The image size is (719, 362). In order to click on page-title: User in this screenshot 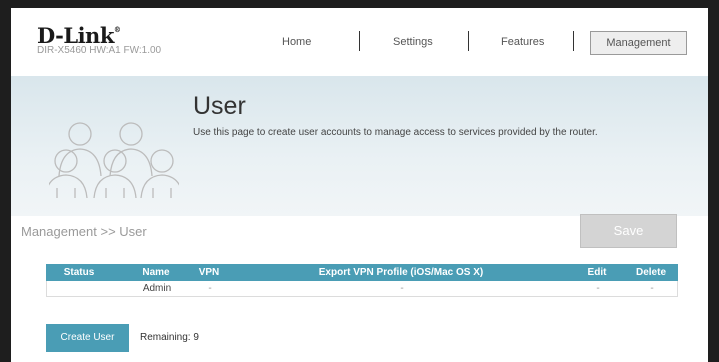, I will do `click(219, 106)`.